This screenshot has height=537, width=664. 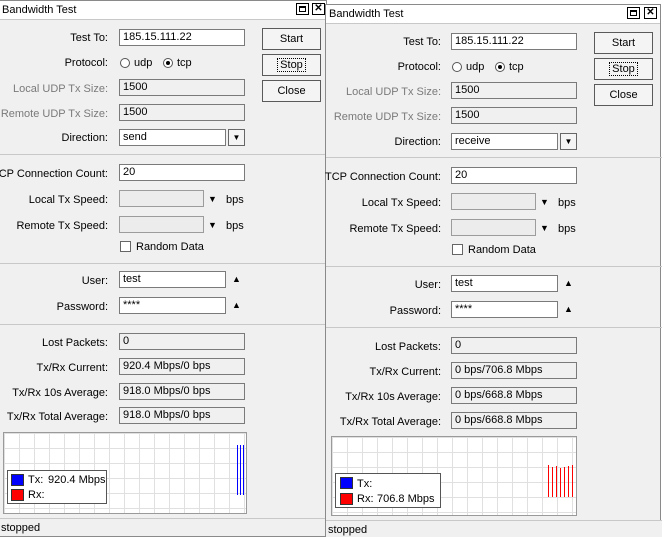 I want to click on tx-rx-current-field: 0 bps/706.8 Mbps, so click(x=514, y=370).